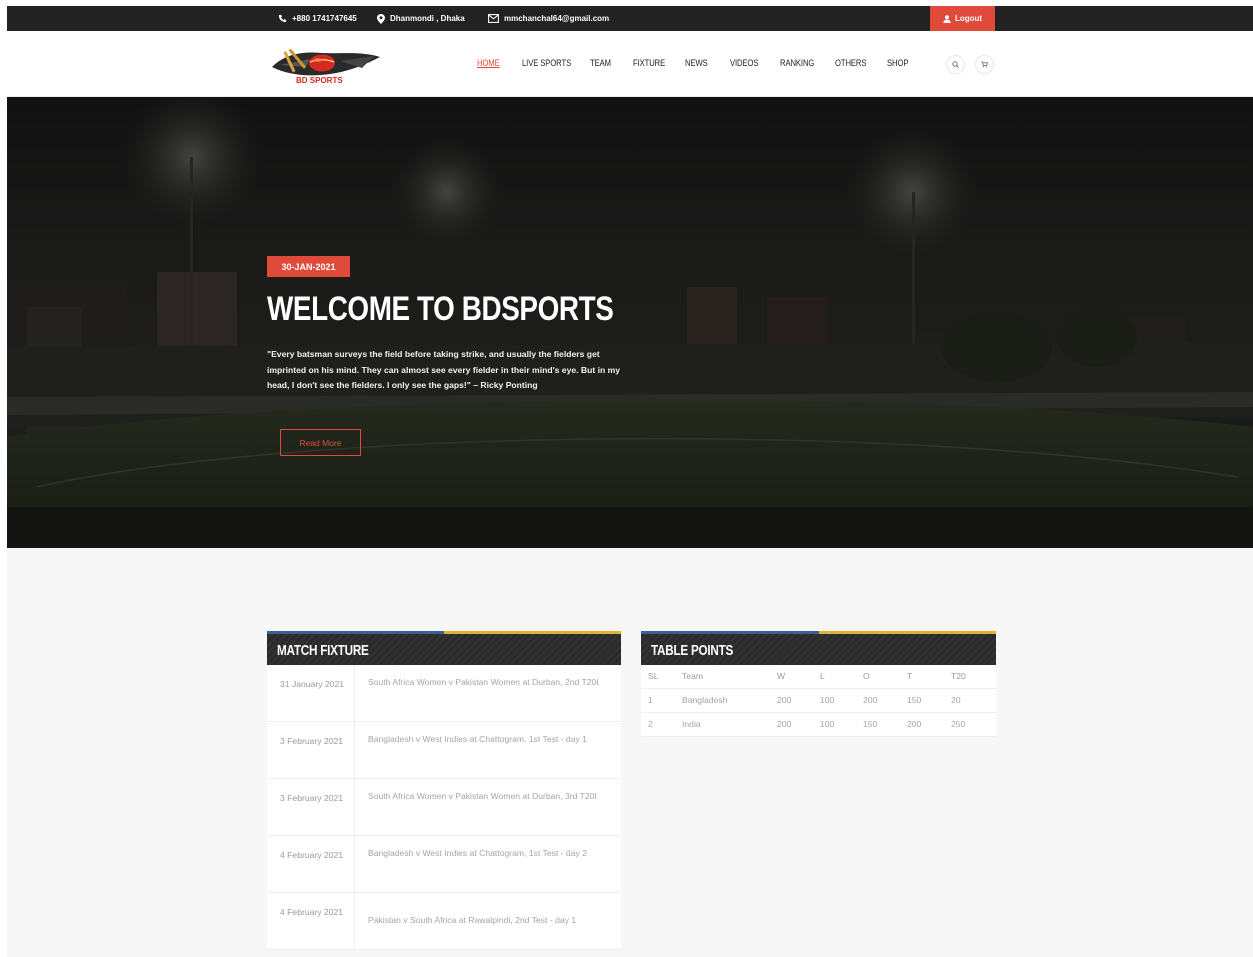 The image size is (1253, 957). Describe the element at coordinates (488, 63) in the screenshot. I see `nav-home: HOME` at that location.